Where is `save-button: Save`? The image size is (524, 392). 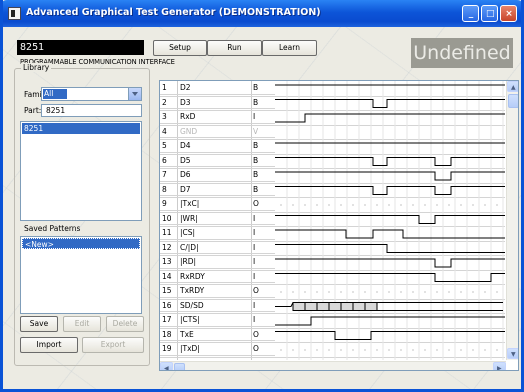 save-button: Save is located at coordinates (39, 324).